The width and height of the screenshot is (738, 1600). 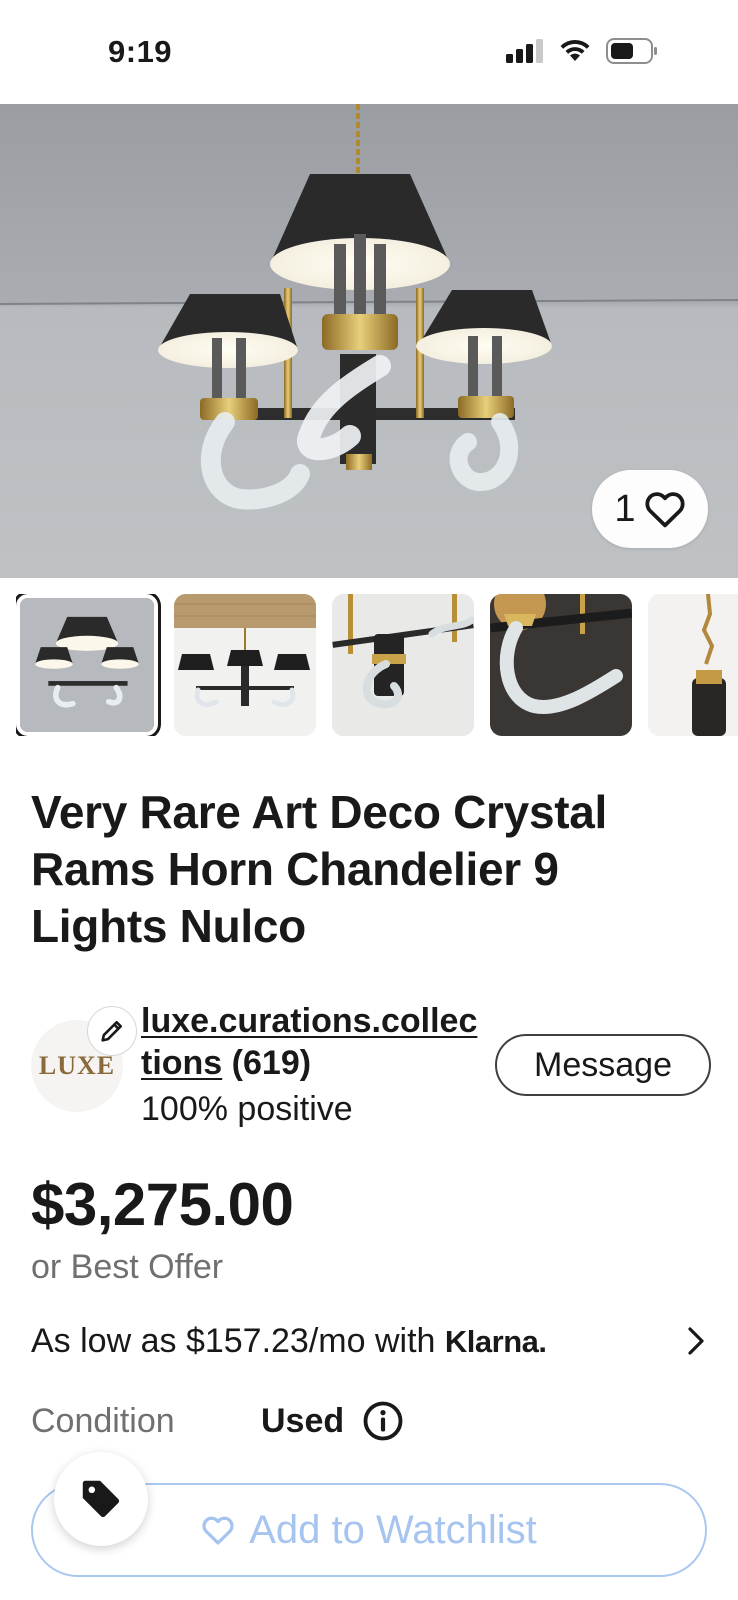 I want to click on seller-name: luxe.curations.collections (619), so click(x=311, y=1042).